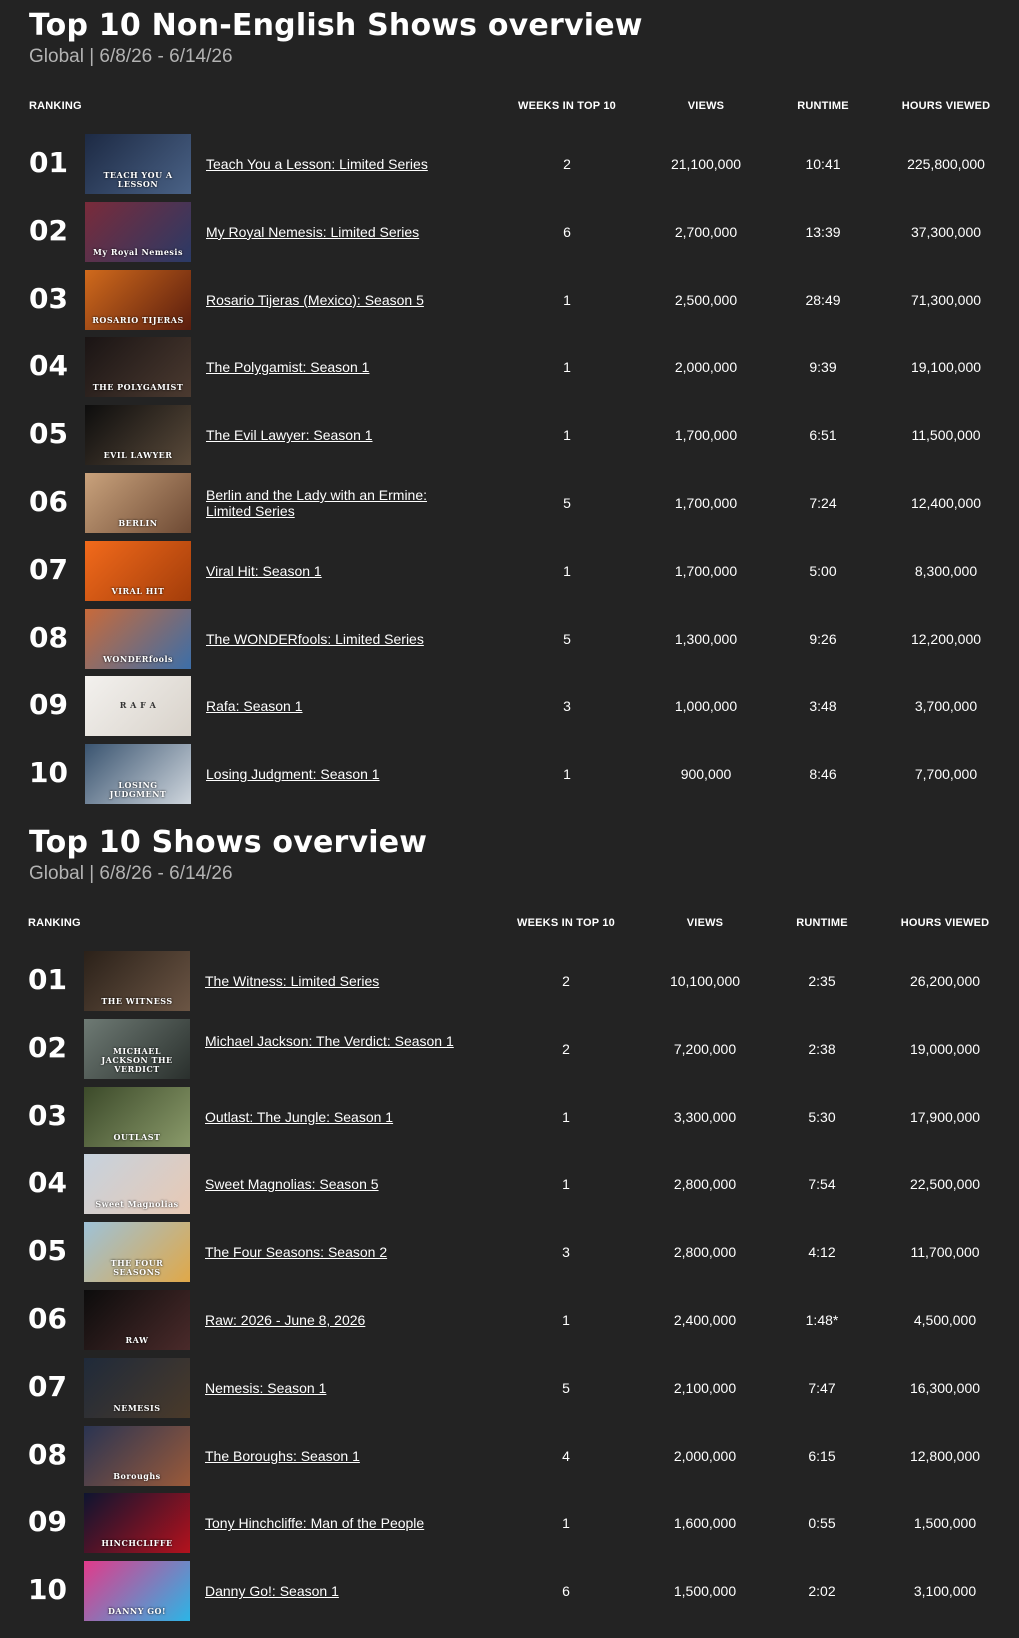 Image resolution: width=1019 pixels, height=1638 pixels. What do you see at coordinates (333, 232) in the screenshot?
I see `show-title-link: My Royal Nemesis: Limited Series` at bounding box center [333, 232].